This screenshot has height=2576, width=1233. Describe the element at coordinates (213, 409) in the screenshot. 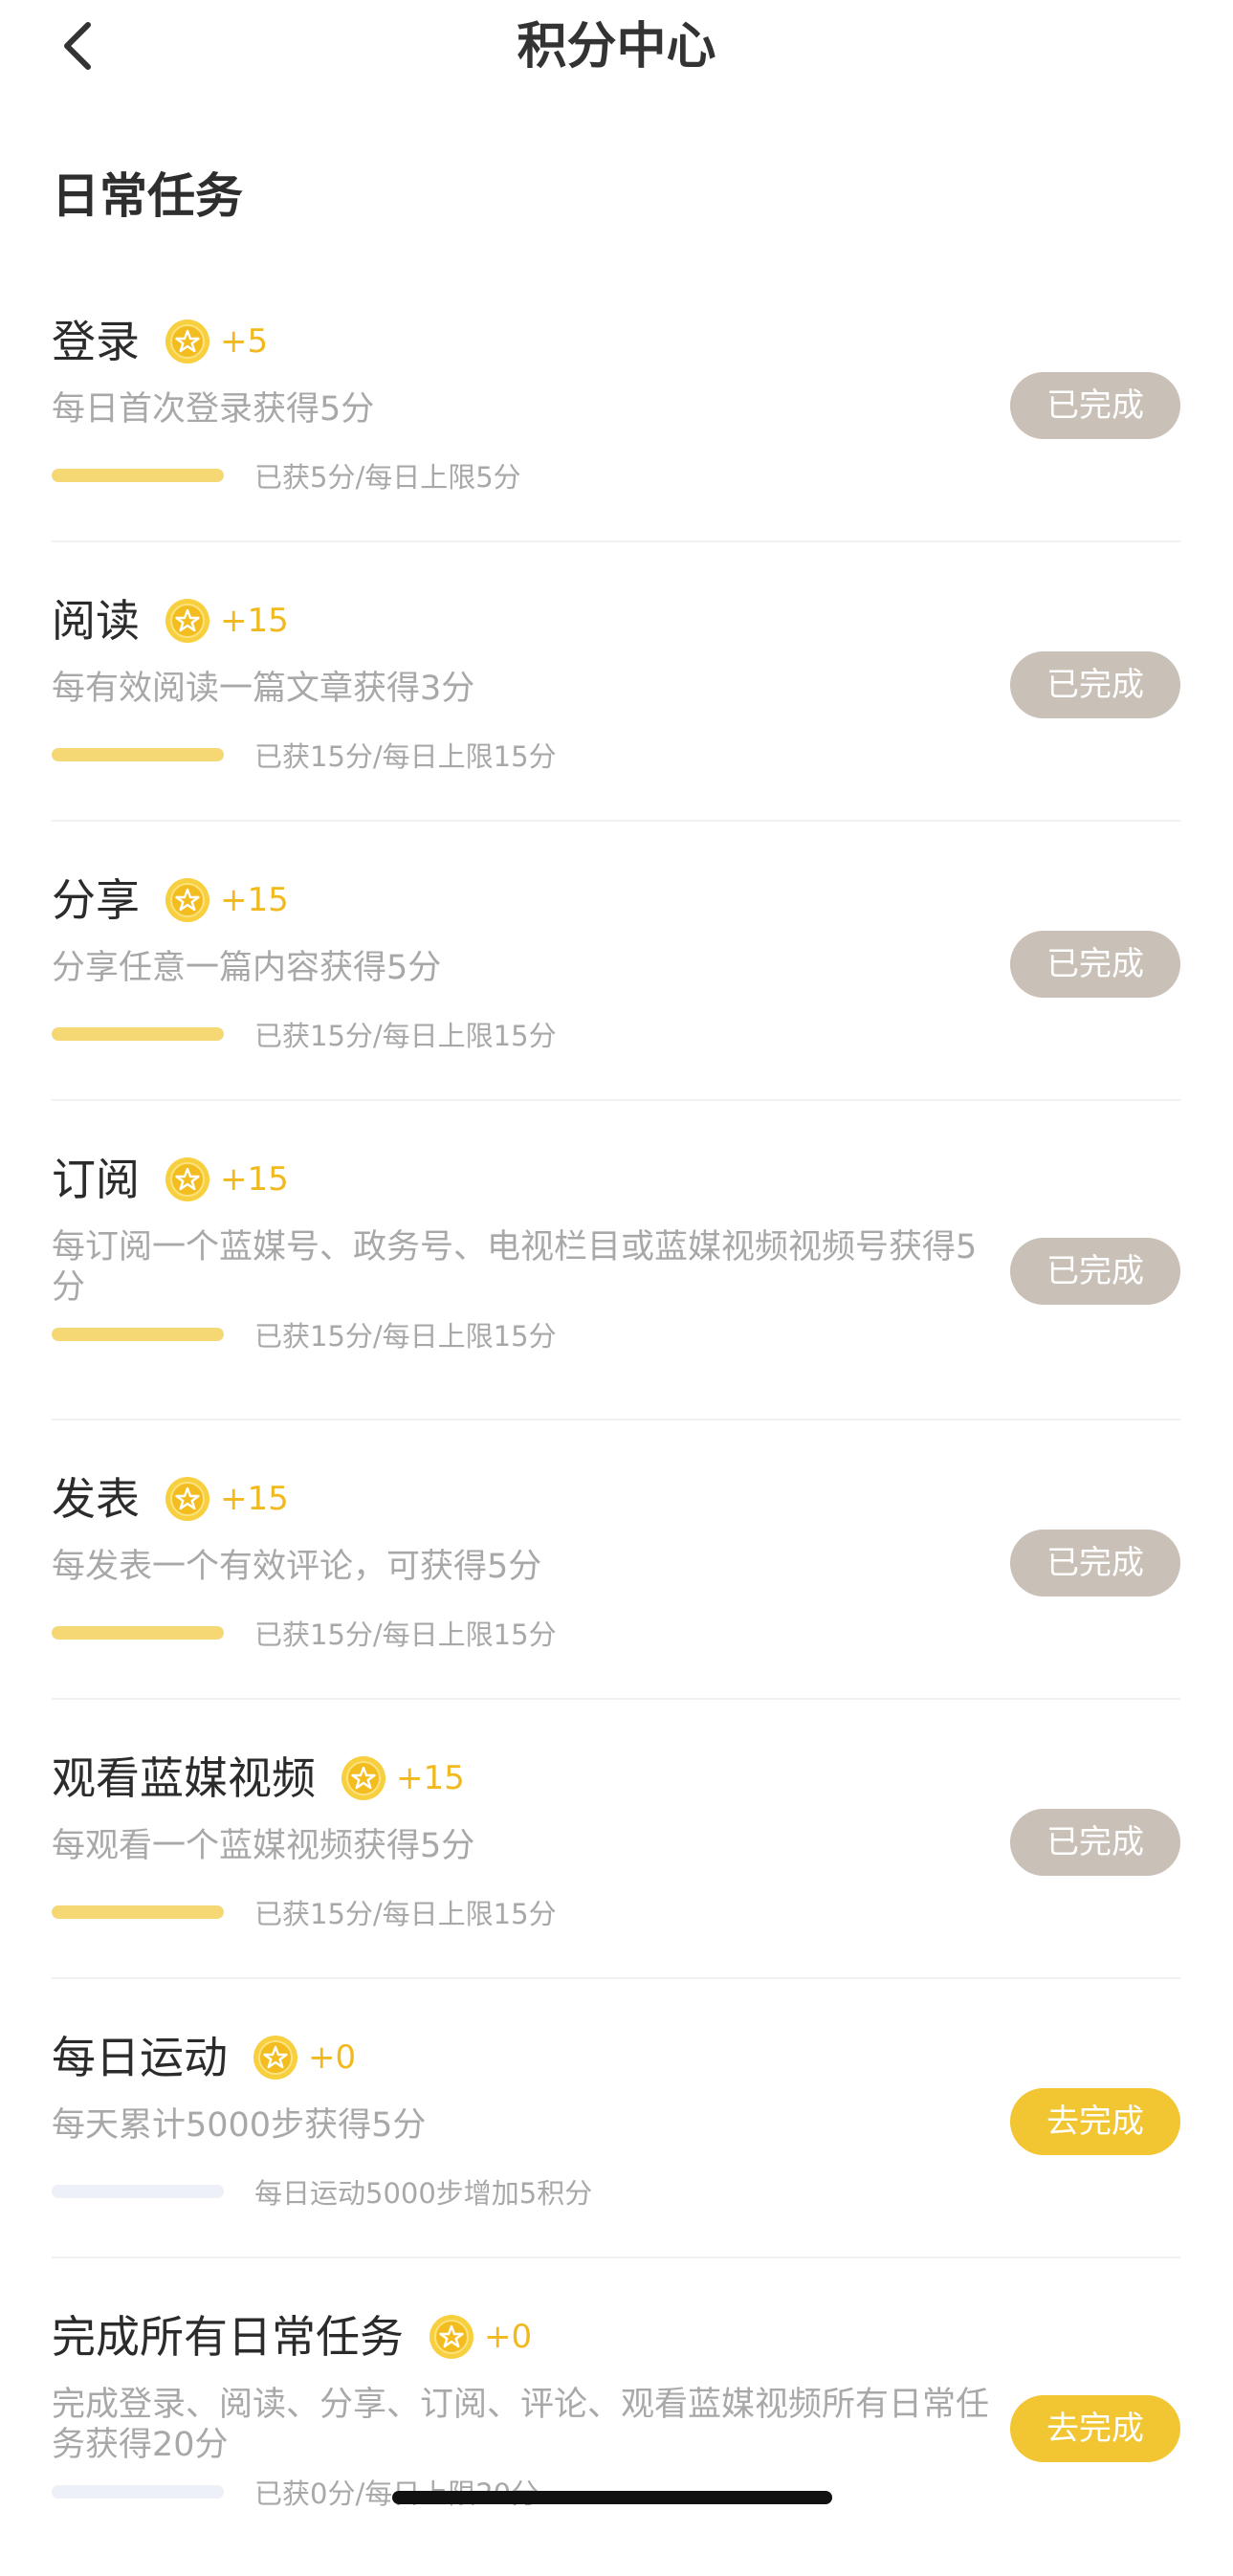

I see `task-description: 每日首次登录获得5分` at that location.